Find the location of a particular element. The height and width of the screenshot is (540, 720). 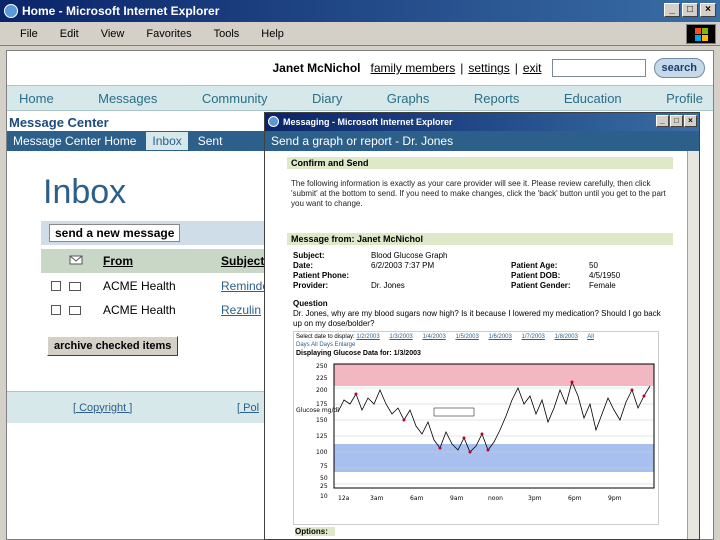

send-bar: send a new message is located at coordinates (156, 233).